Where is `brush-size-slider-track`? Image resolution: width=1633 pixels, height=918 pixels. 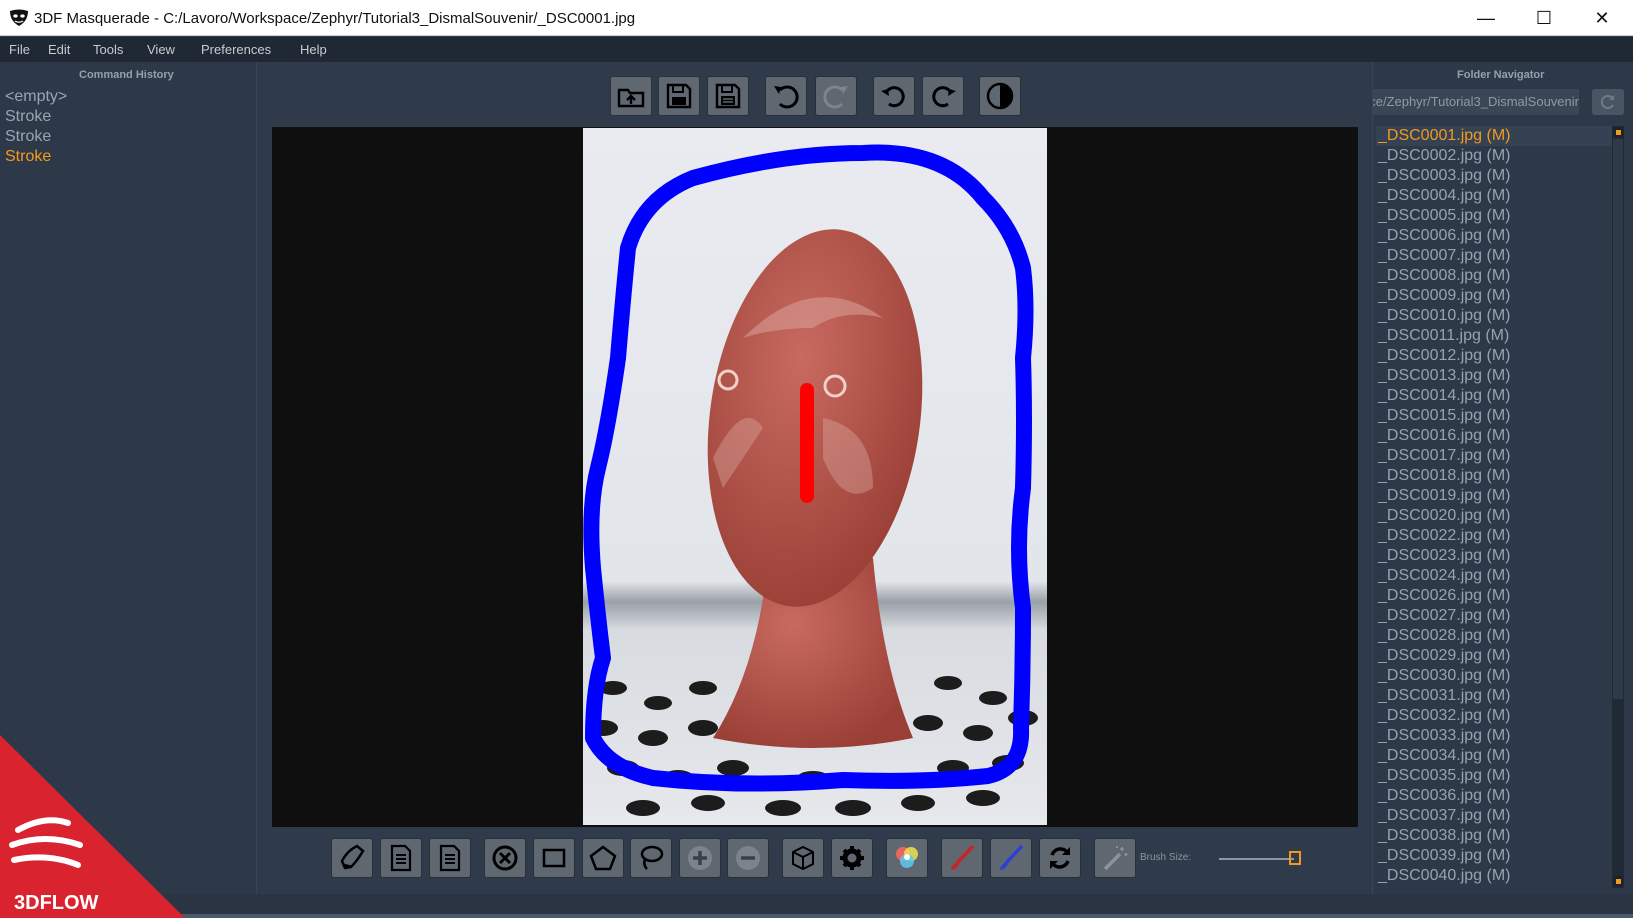
brush-size-slider-track is located at coordinates (1256, 859).